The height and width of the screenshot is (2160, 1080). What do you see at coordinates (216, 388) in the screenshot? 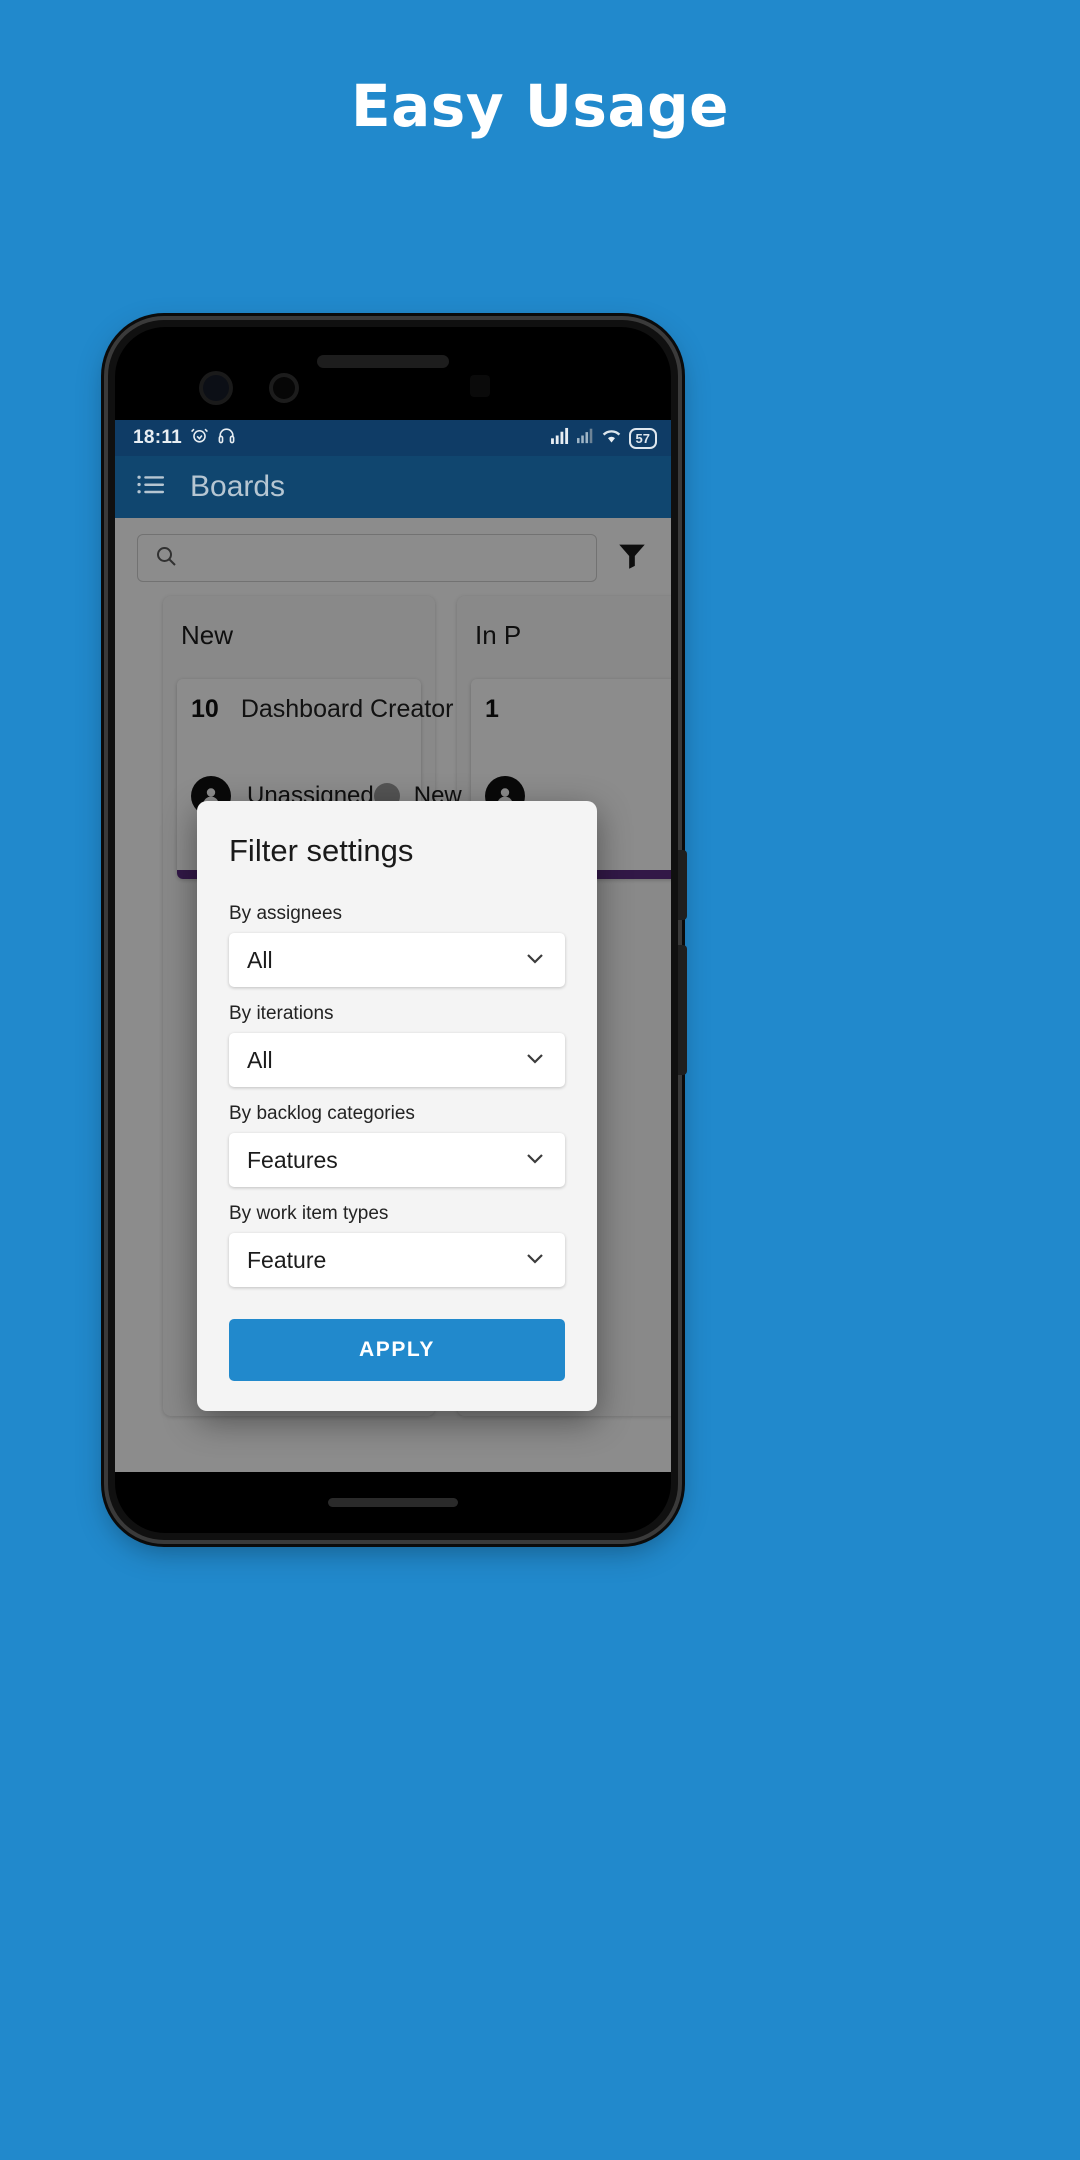
I see `front-camera-icon` at bounding box center [216, 388].